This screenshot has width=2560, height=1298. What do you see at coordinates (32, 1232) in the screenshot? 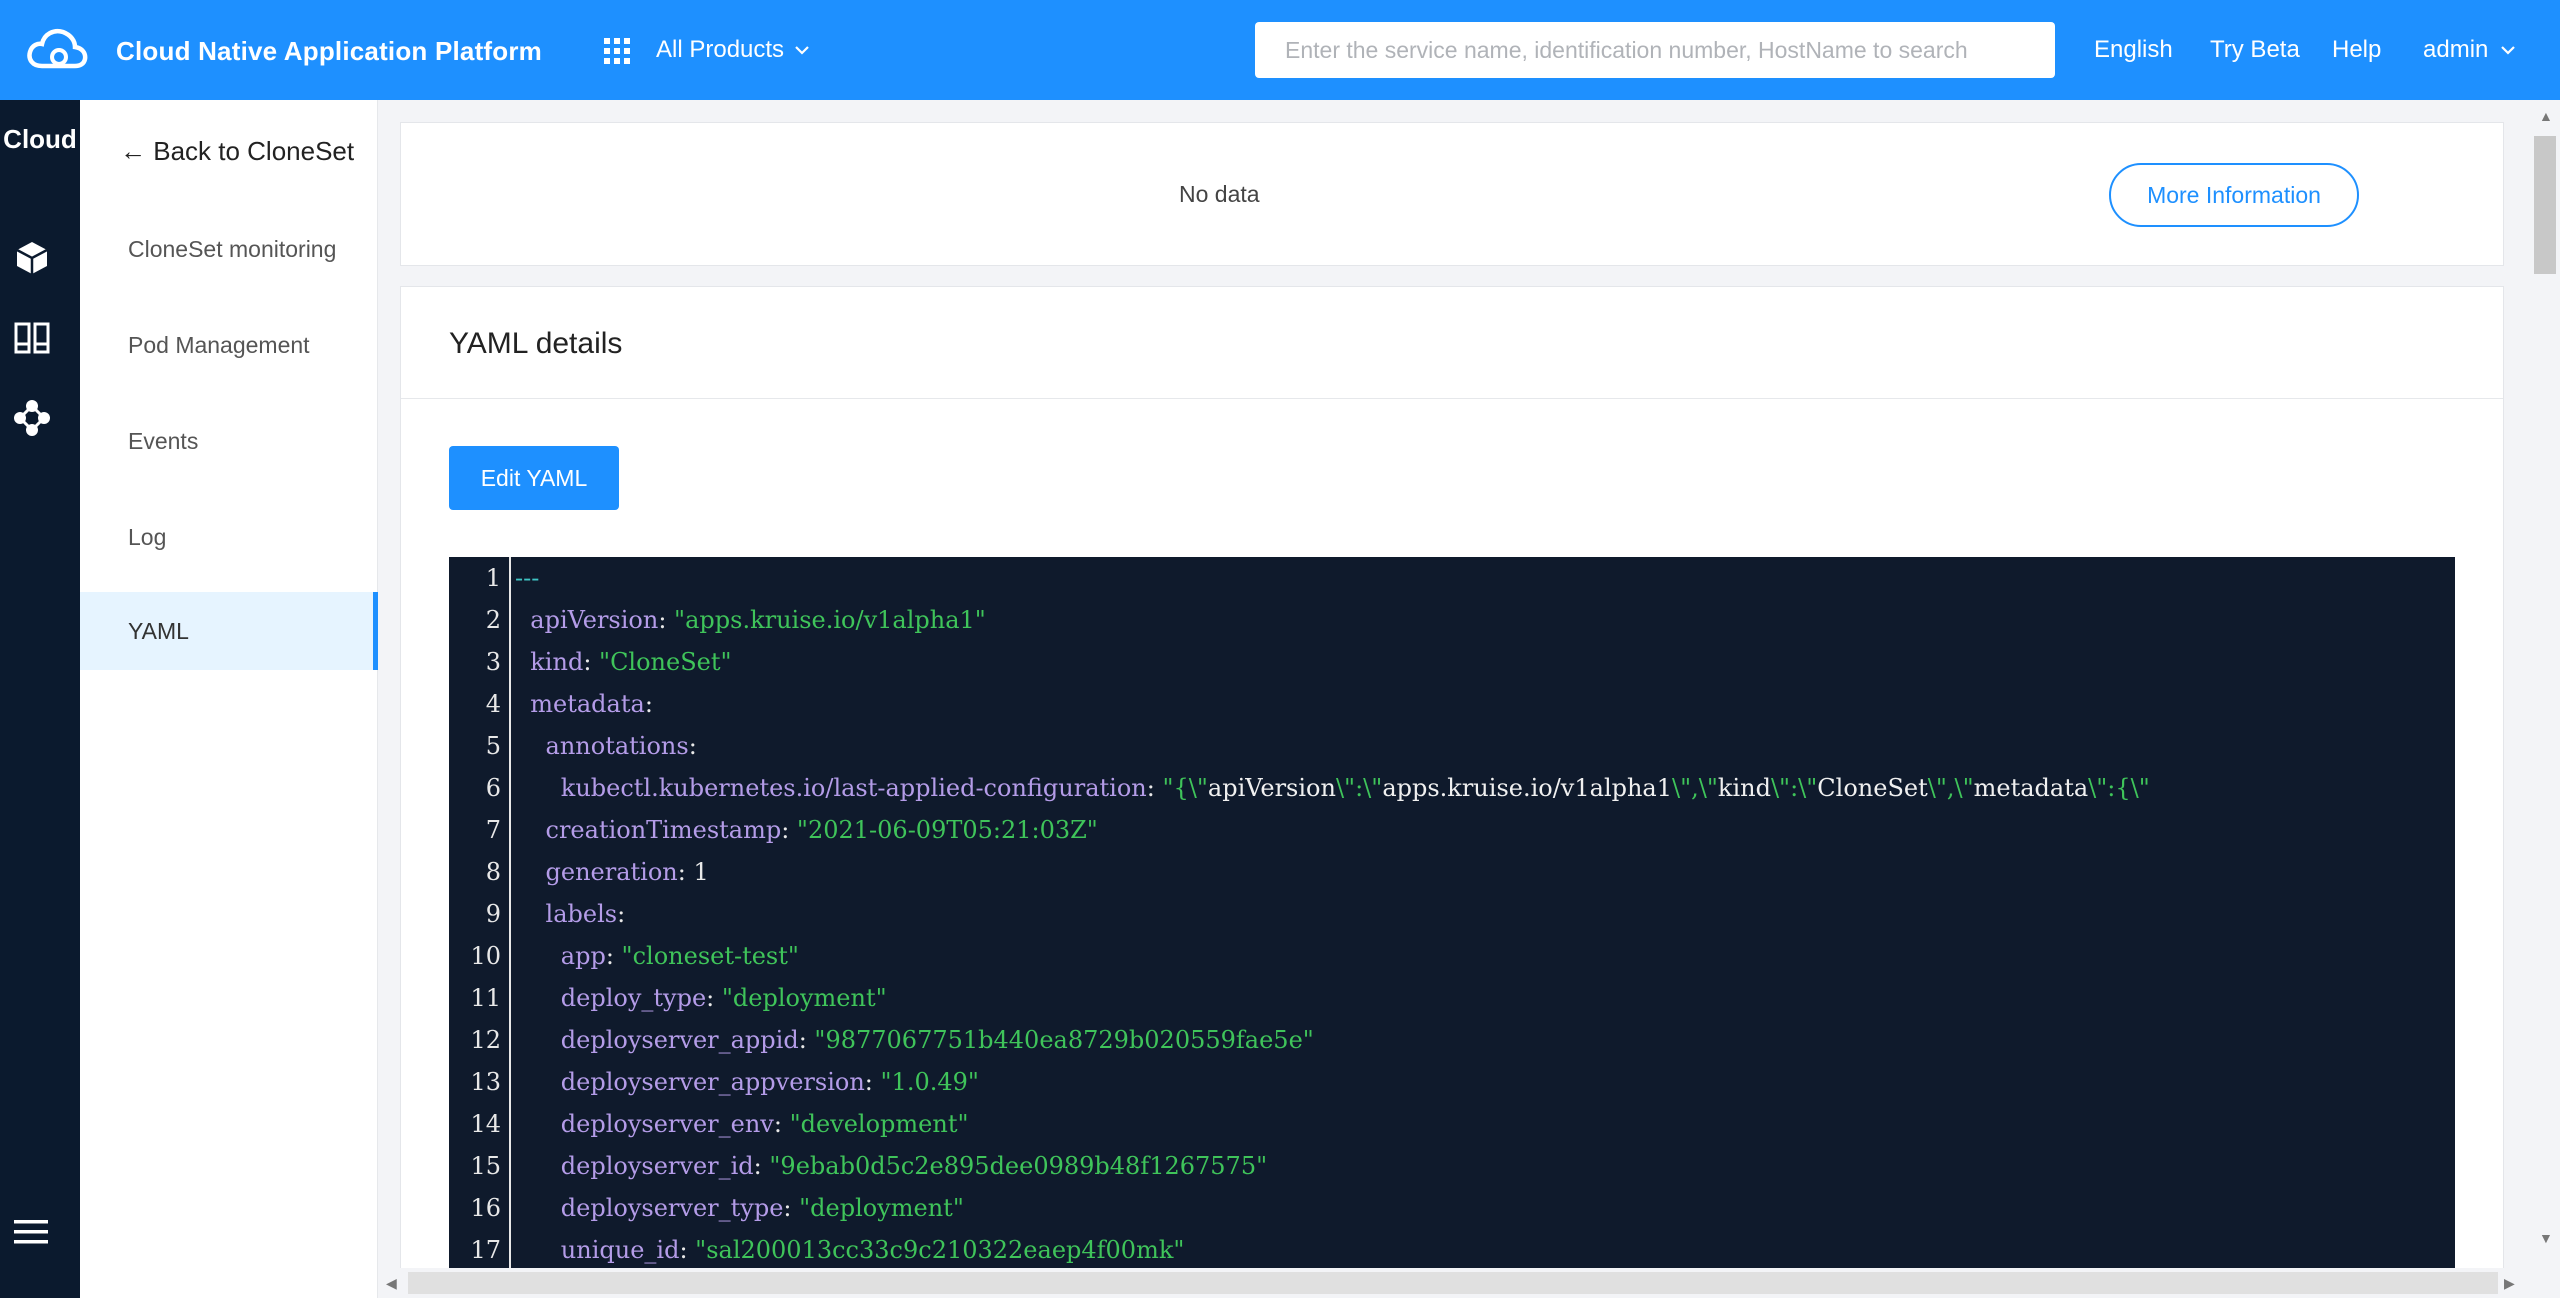
I see `menu-icon` at bounding box center [32, 1232].